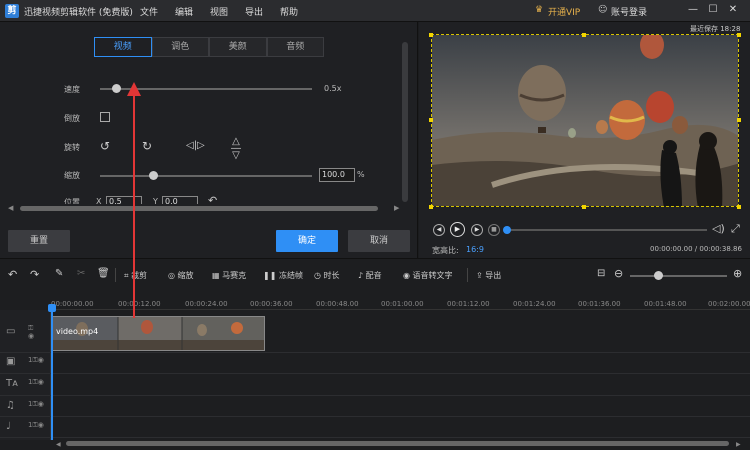  What do you see at coordinates (212, 199) in the screenshot?
I see `reset-position-icon: ↶` at bounding box center [212, 199].